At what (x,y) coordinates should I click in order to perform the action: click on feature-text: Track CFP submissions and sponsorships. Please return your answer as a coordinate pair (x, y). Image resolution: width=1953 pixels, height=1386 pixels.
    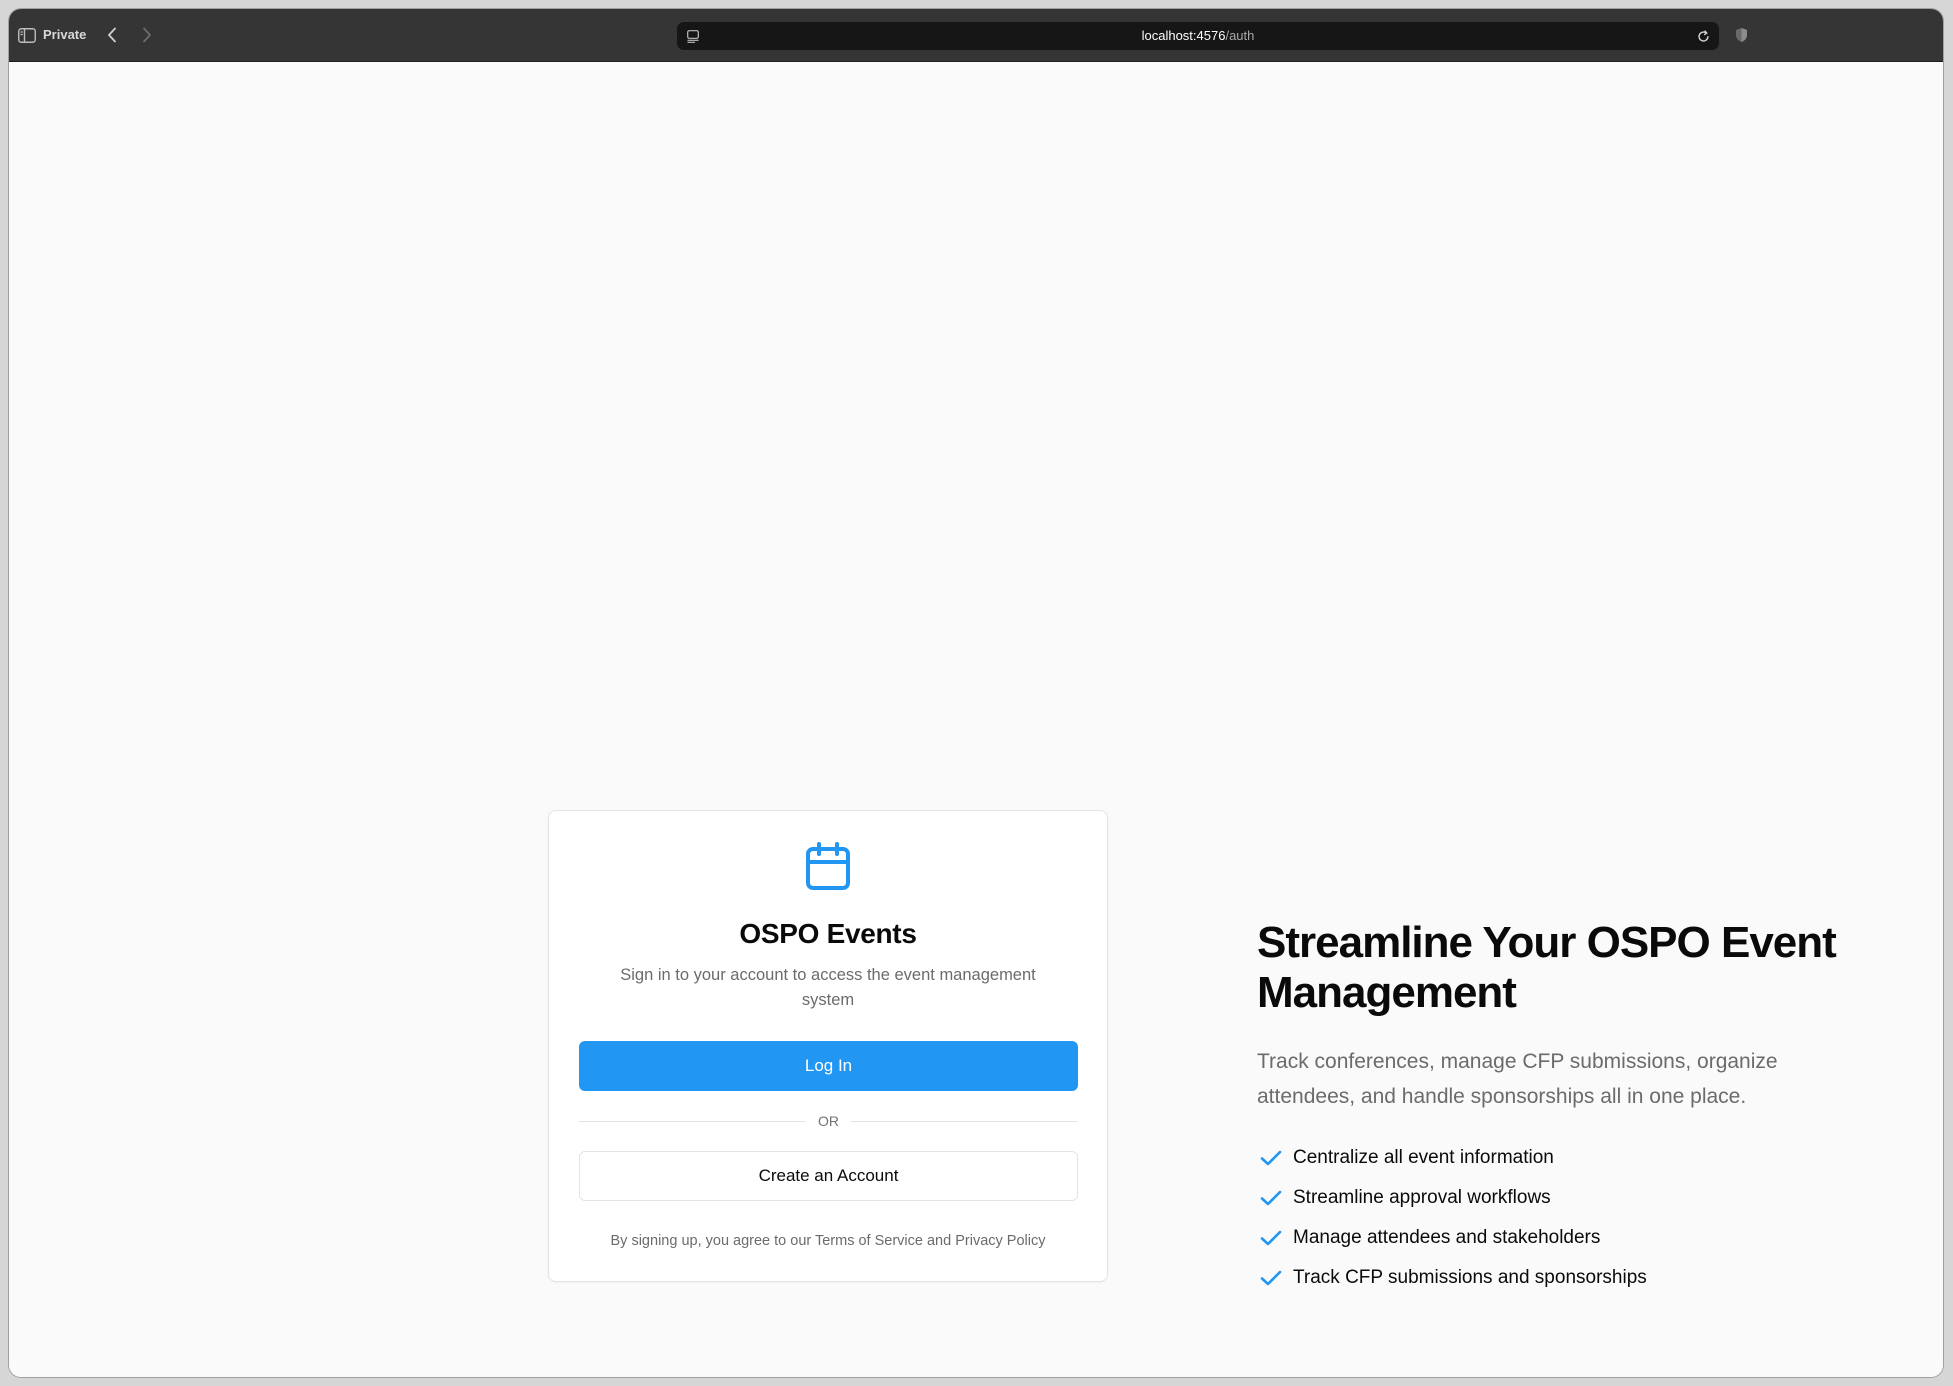
    Looking at the image, I should click on (1470, 1277).